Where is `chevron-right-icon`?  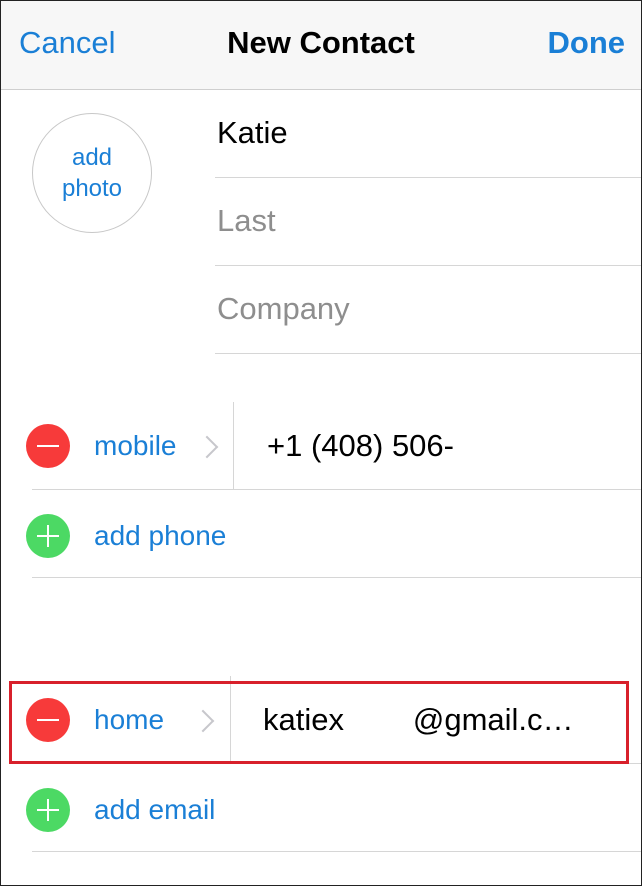 chevron-right-icon is located at coordinates (207, 447).